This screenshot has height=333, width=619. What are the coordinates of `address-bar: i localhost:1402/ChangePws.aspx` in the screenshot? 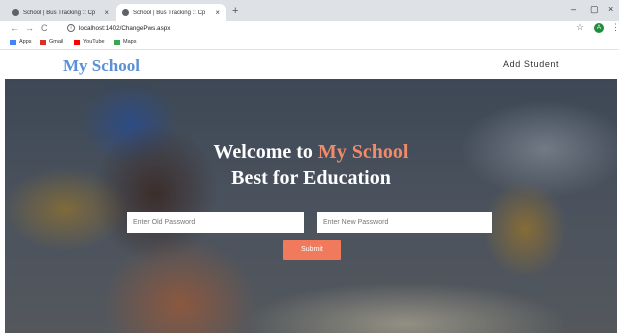 It's located at (118, 28).